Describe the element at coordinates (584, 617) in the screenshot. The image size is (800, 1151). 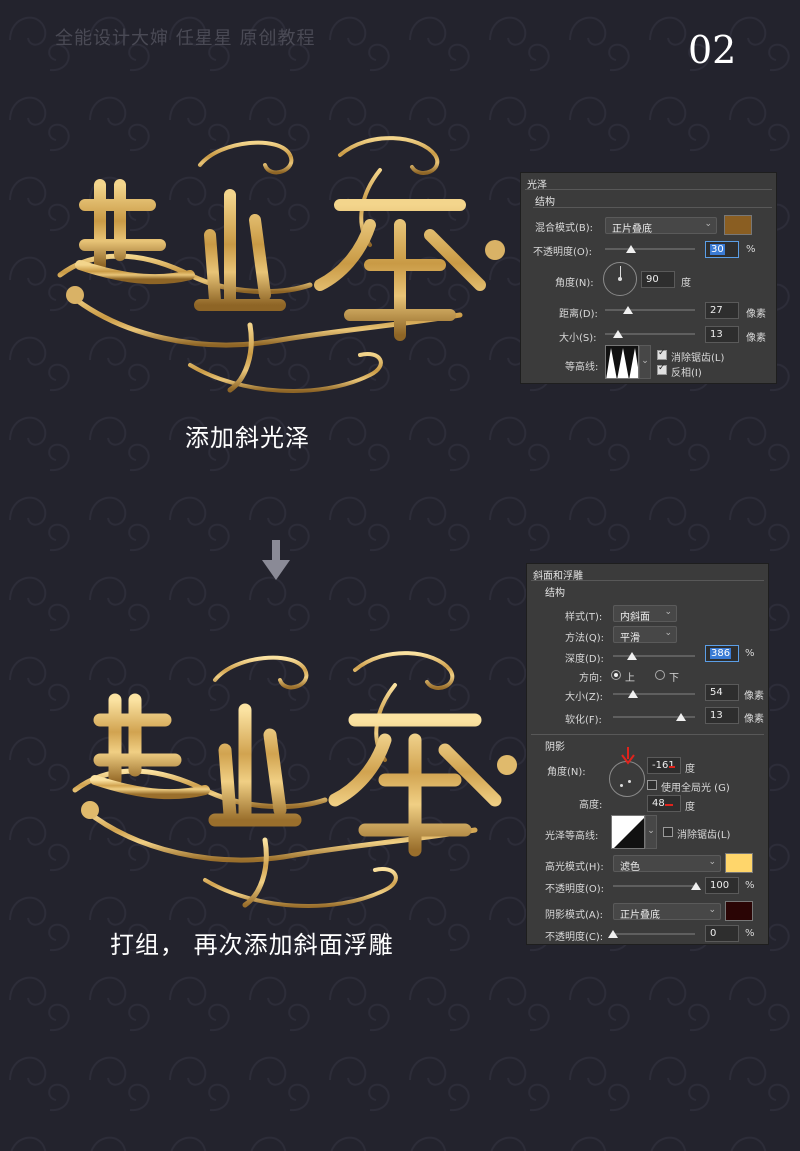
I see `bevel-style-label: 样式(T):` at that location.